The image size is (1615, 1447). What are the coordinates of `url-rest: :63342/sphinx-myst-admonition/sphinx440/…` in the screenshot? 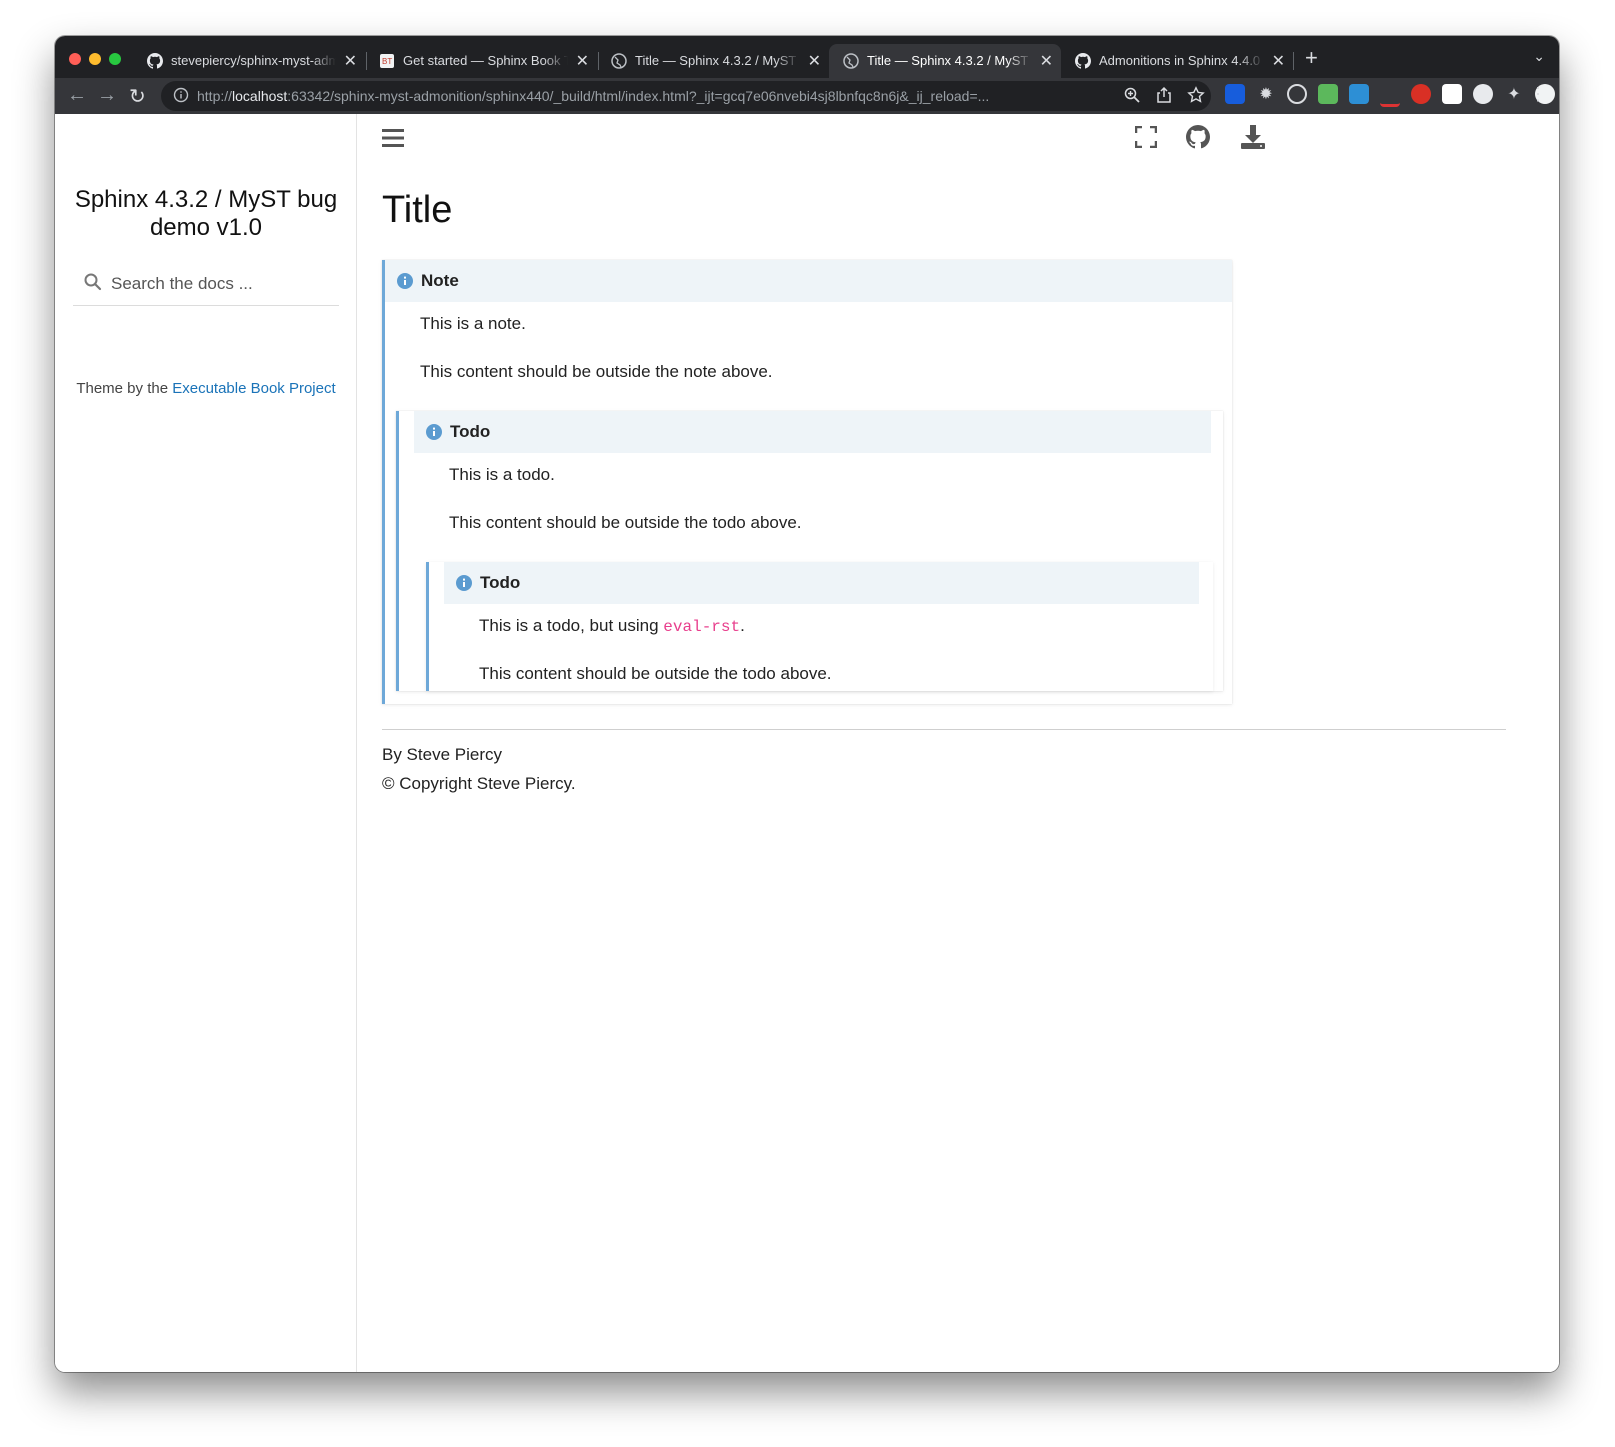 It's located at (638, 96).